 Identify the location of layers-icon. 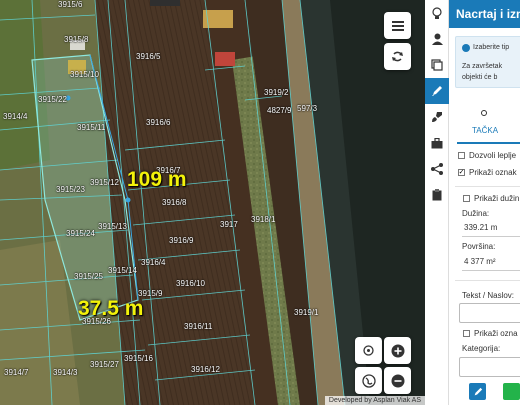
(437, 65).